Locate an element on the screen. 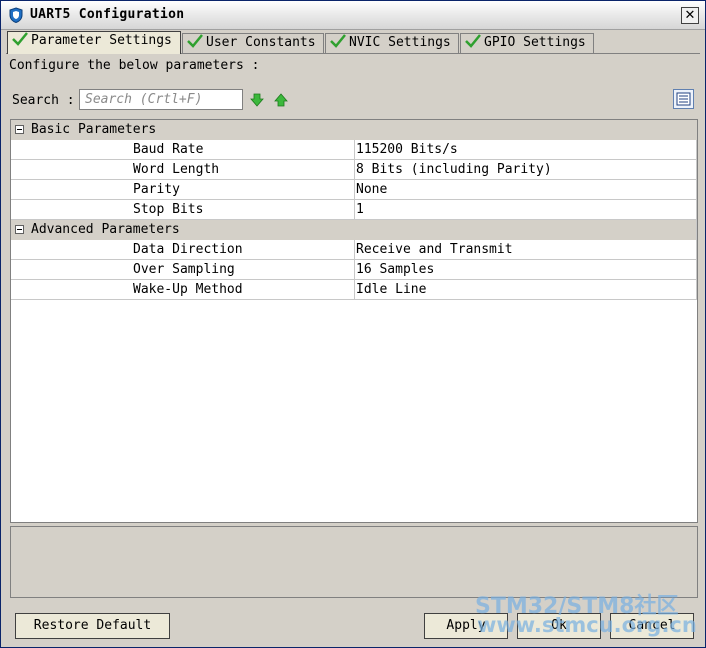 Image resolution: width=706 pixels, height=648 pixels. close-icon: ✕ is located at coordinates (690, 15).